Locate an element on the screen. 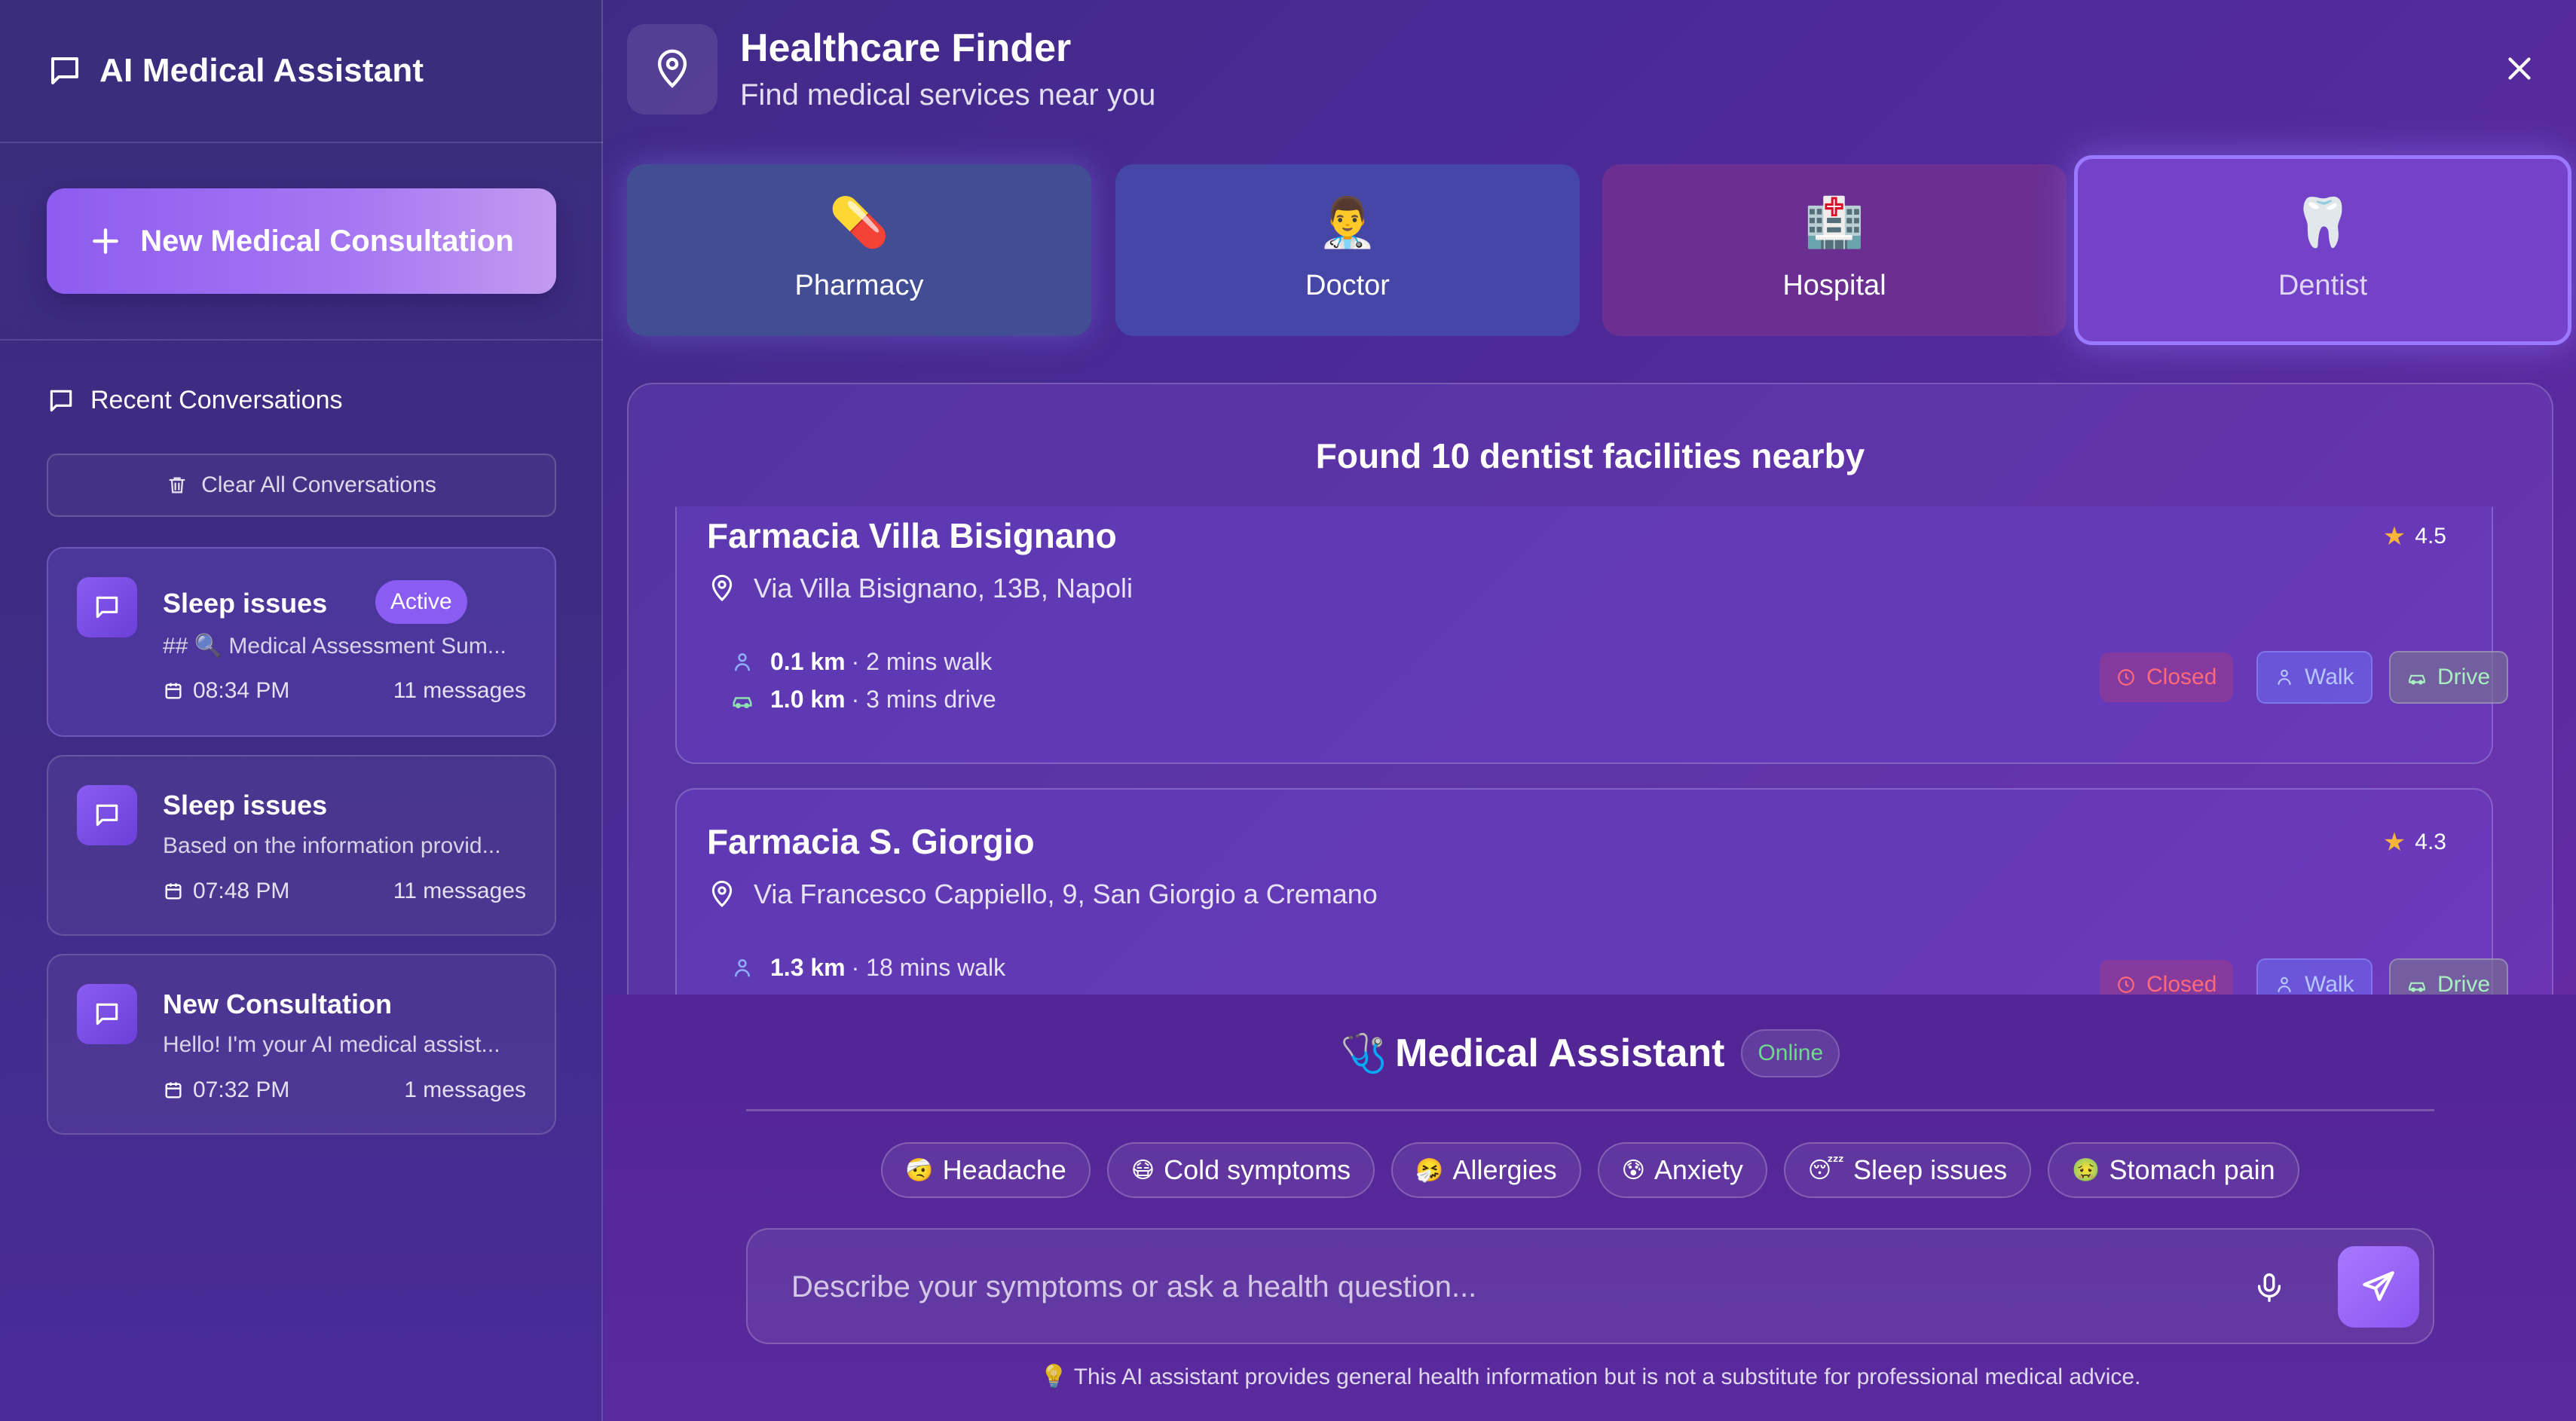 This screenshot has height=1421, width=2576. quick-action-anxiety: 😰 Anxiety is located at coordinates (1682, 1170).